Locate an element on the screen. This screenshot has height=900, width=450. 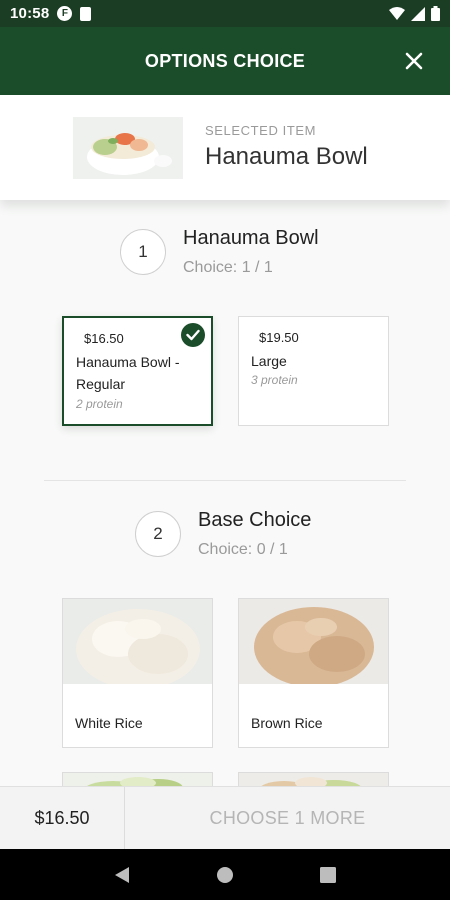
selected-item-name: Hanauma Bowl is located at coordinates (286, 156).